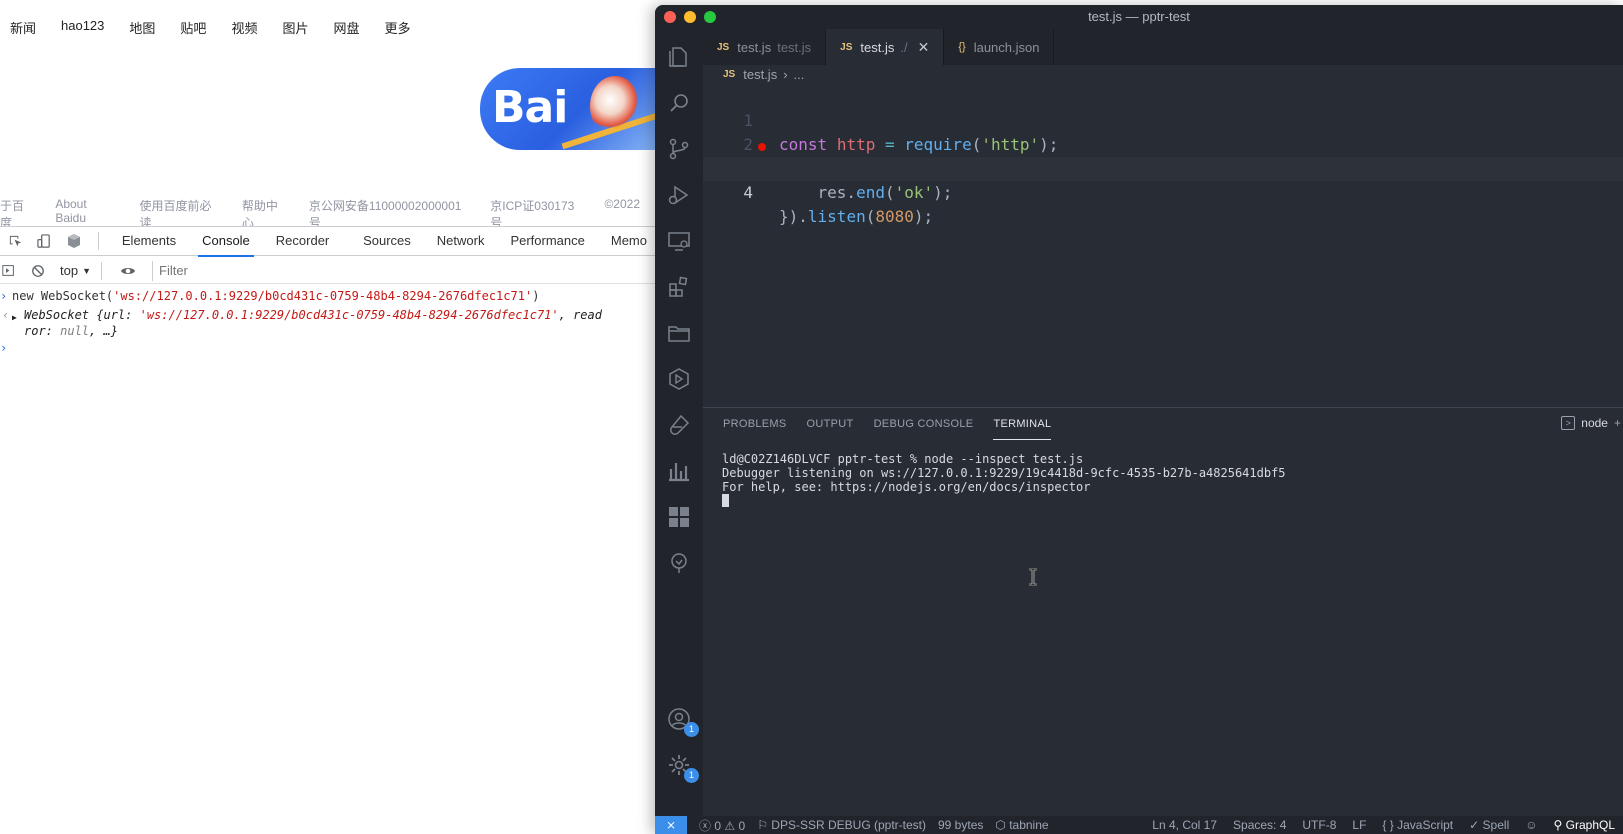  I want to click on console-output-prefix: WebSocket {url:, so click(82, 315).